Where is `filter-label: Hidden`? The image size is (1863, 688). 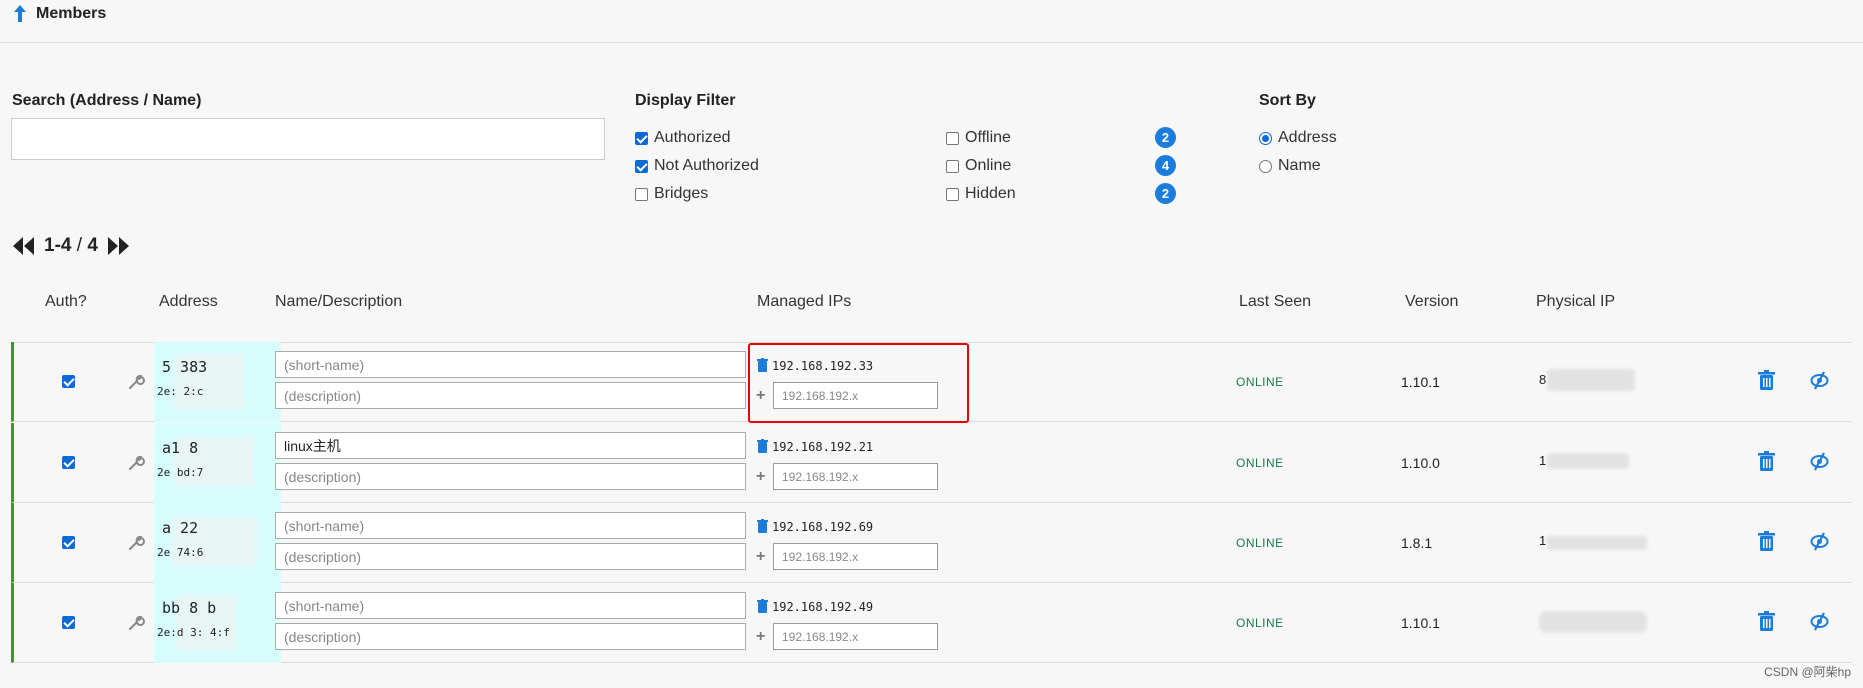
filter-label: Hidden is located at coordinates (990, 193).